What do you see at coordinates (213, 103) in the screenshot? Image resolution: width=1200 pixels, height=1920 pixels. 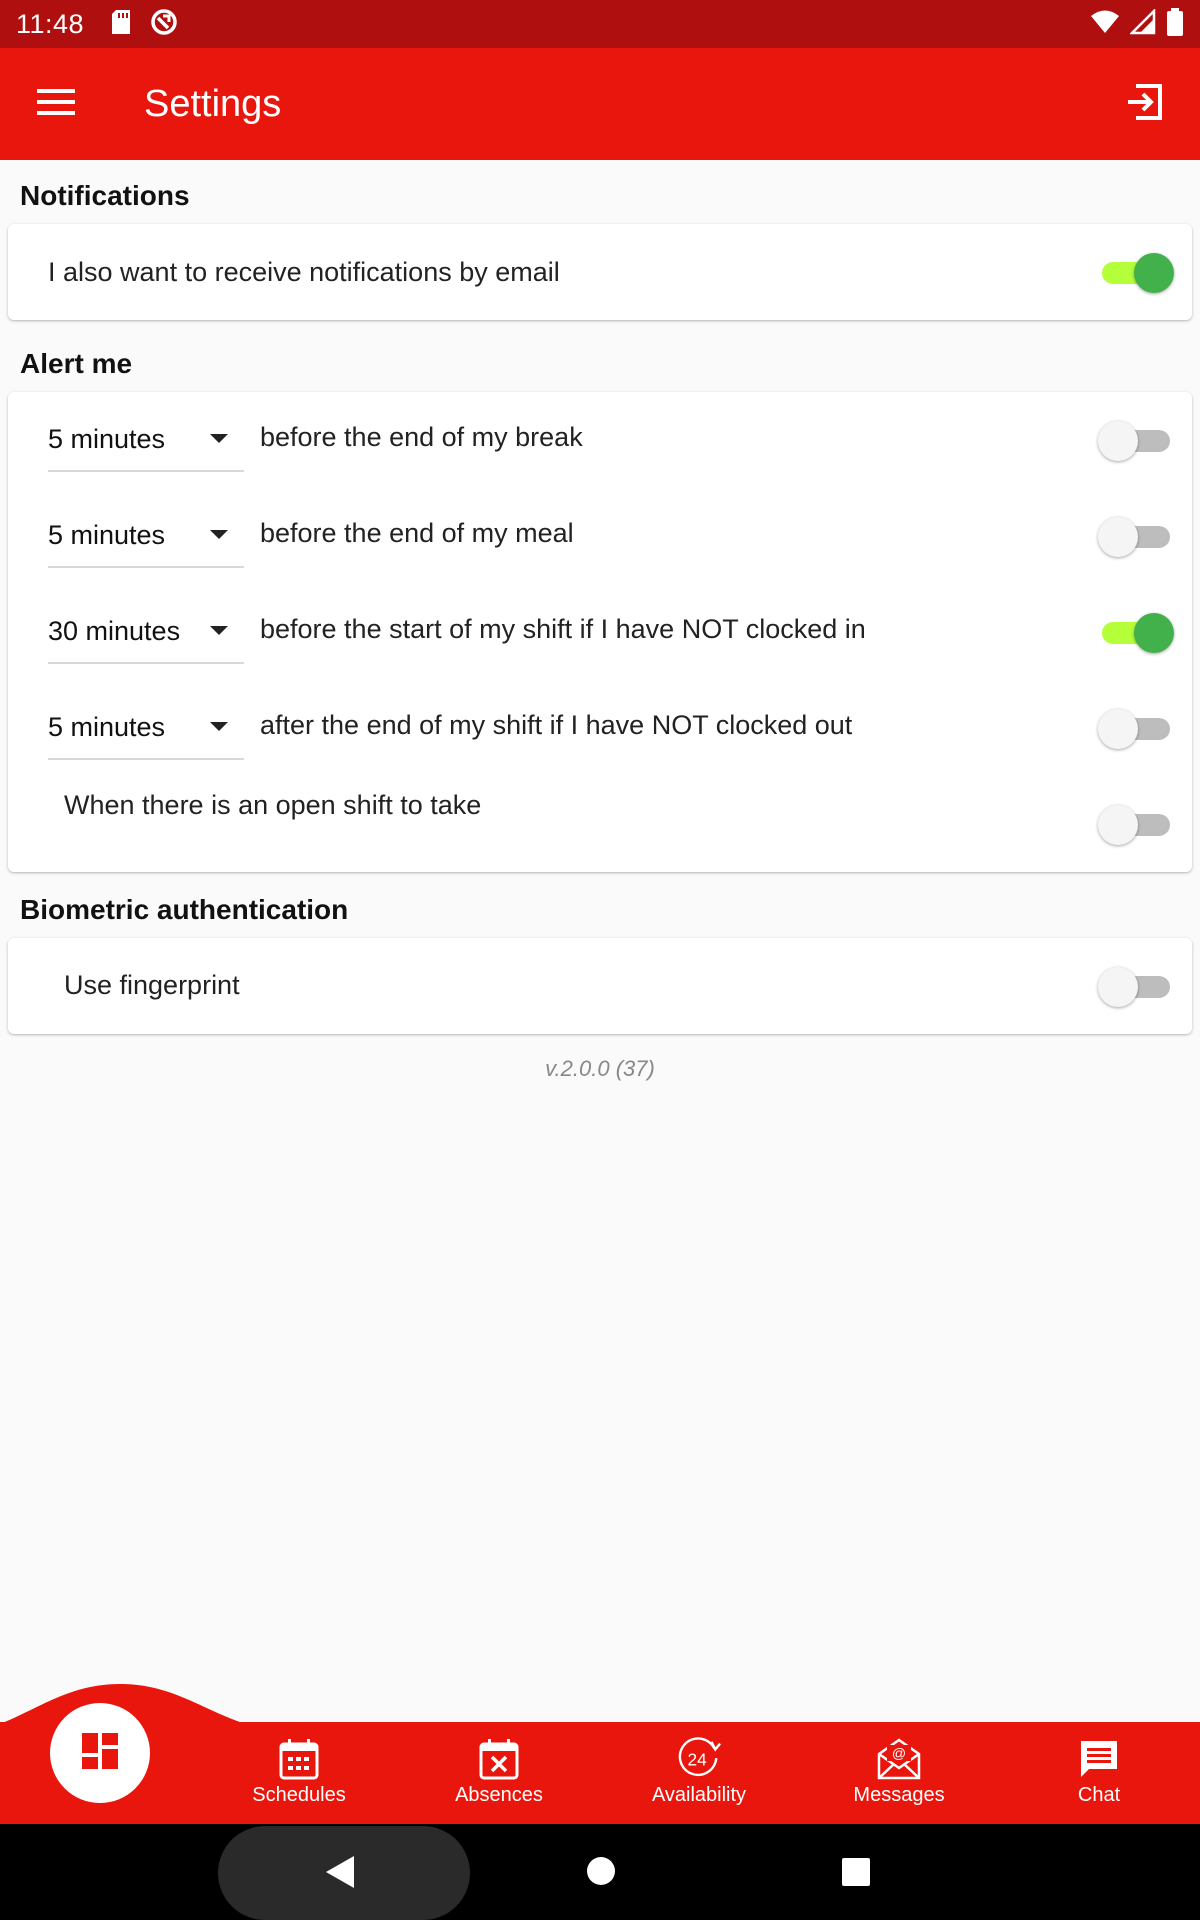 I see `page-title: Settings` at bounding box center [213, 103].